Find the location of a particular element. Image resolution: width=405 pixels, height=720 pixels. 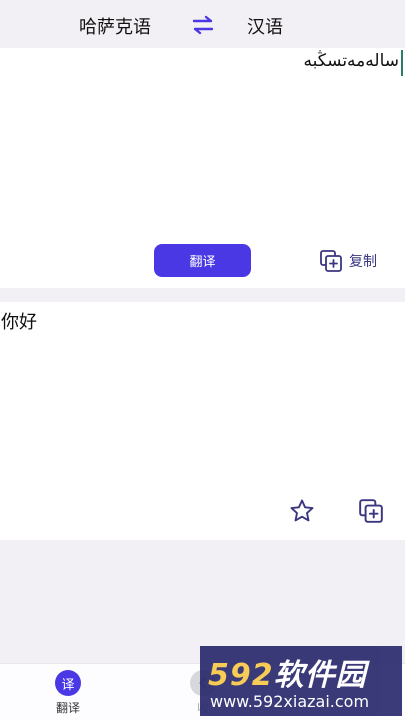

star-icon is located at coordinates (302, 510).